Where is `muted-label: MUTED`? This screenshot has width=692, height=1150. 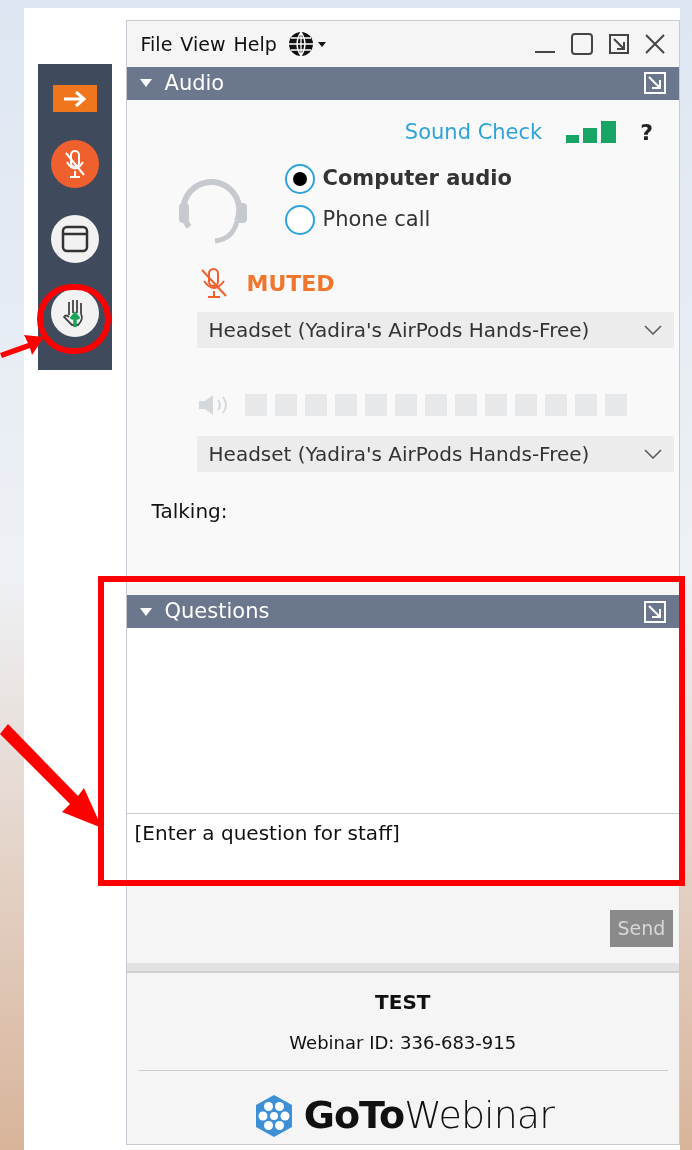 muted-label: MUTED is located at coordinates (290, 283).